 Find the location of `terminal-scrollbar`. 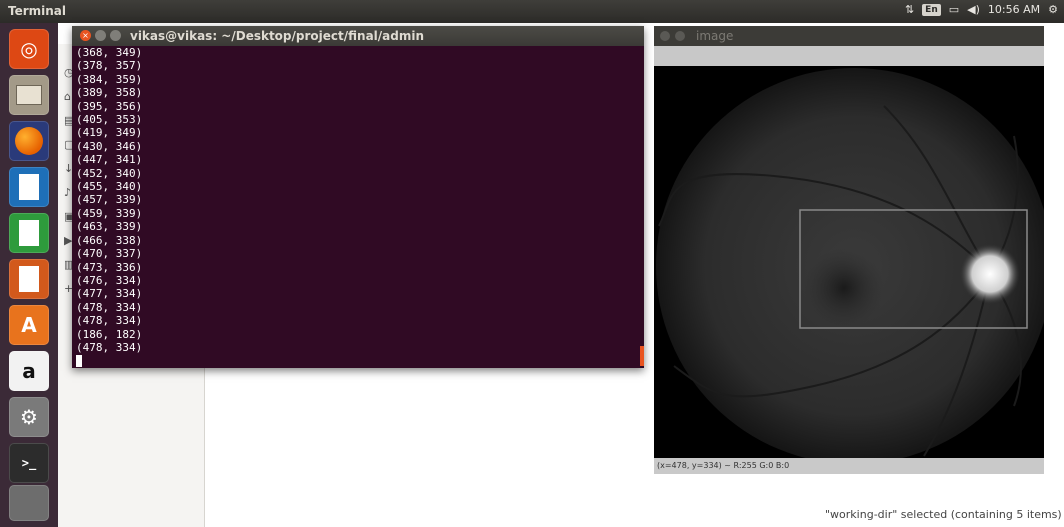

terminal-scrollbar is located at coordinates (642, 356).